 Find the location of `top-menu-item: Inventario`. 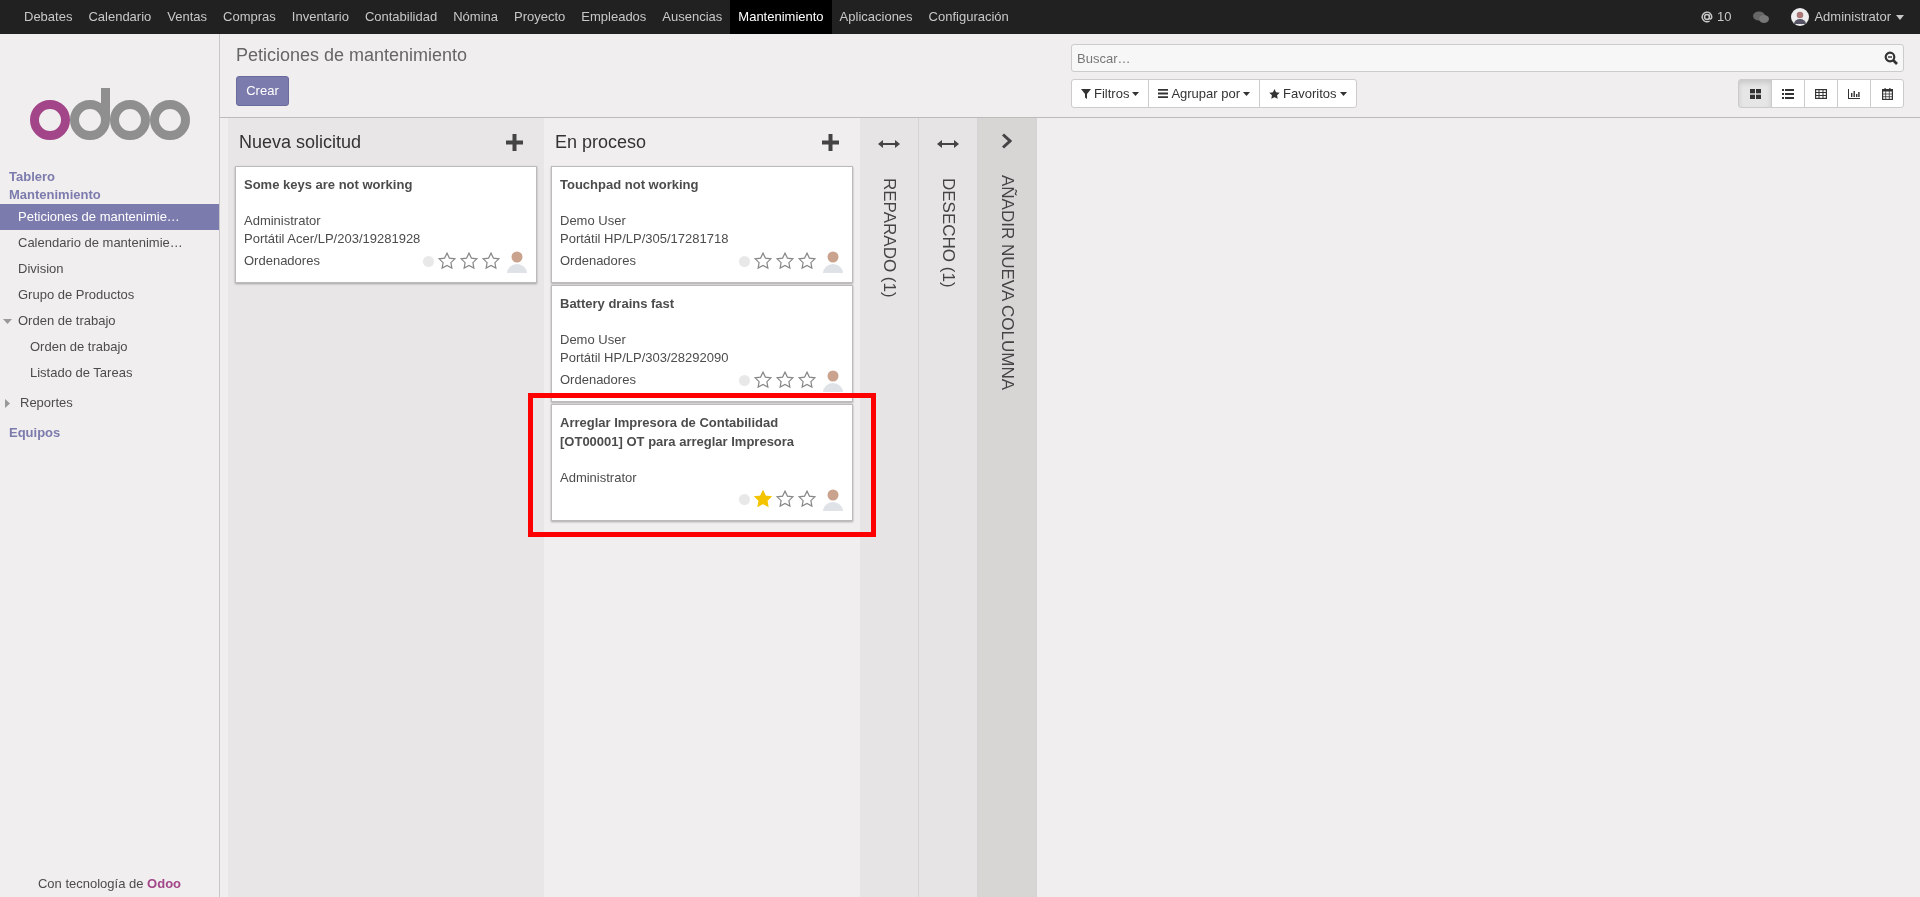

top-menu-item: Inventario is located at coordinates (320, 17).